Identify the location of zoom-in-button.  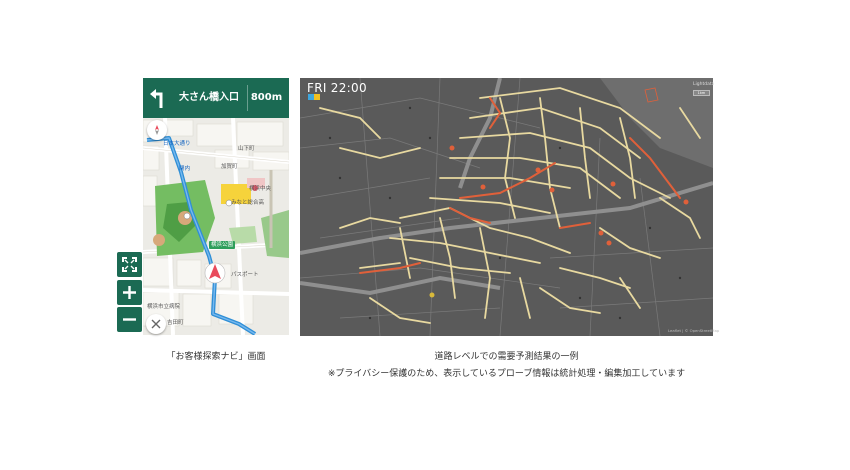
(129, 292).